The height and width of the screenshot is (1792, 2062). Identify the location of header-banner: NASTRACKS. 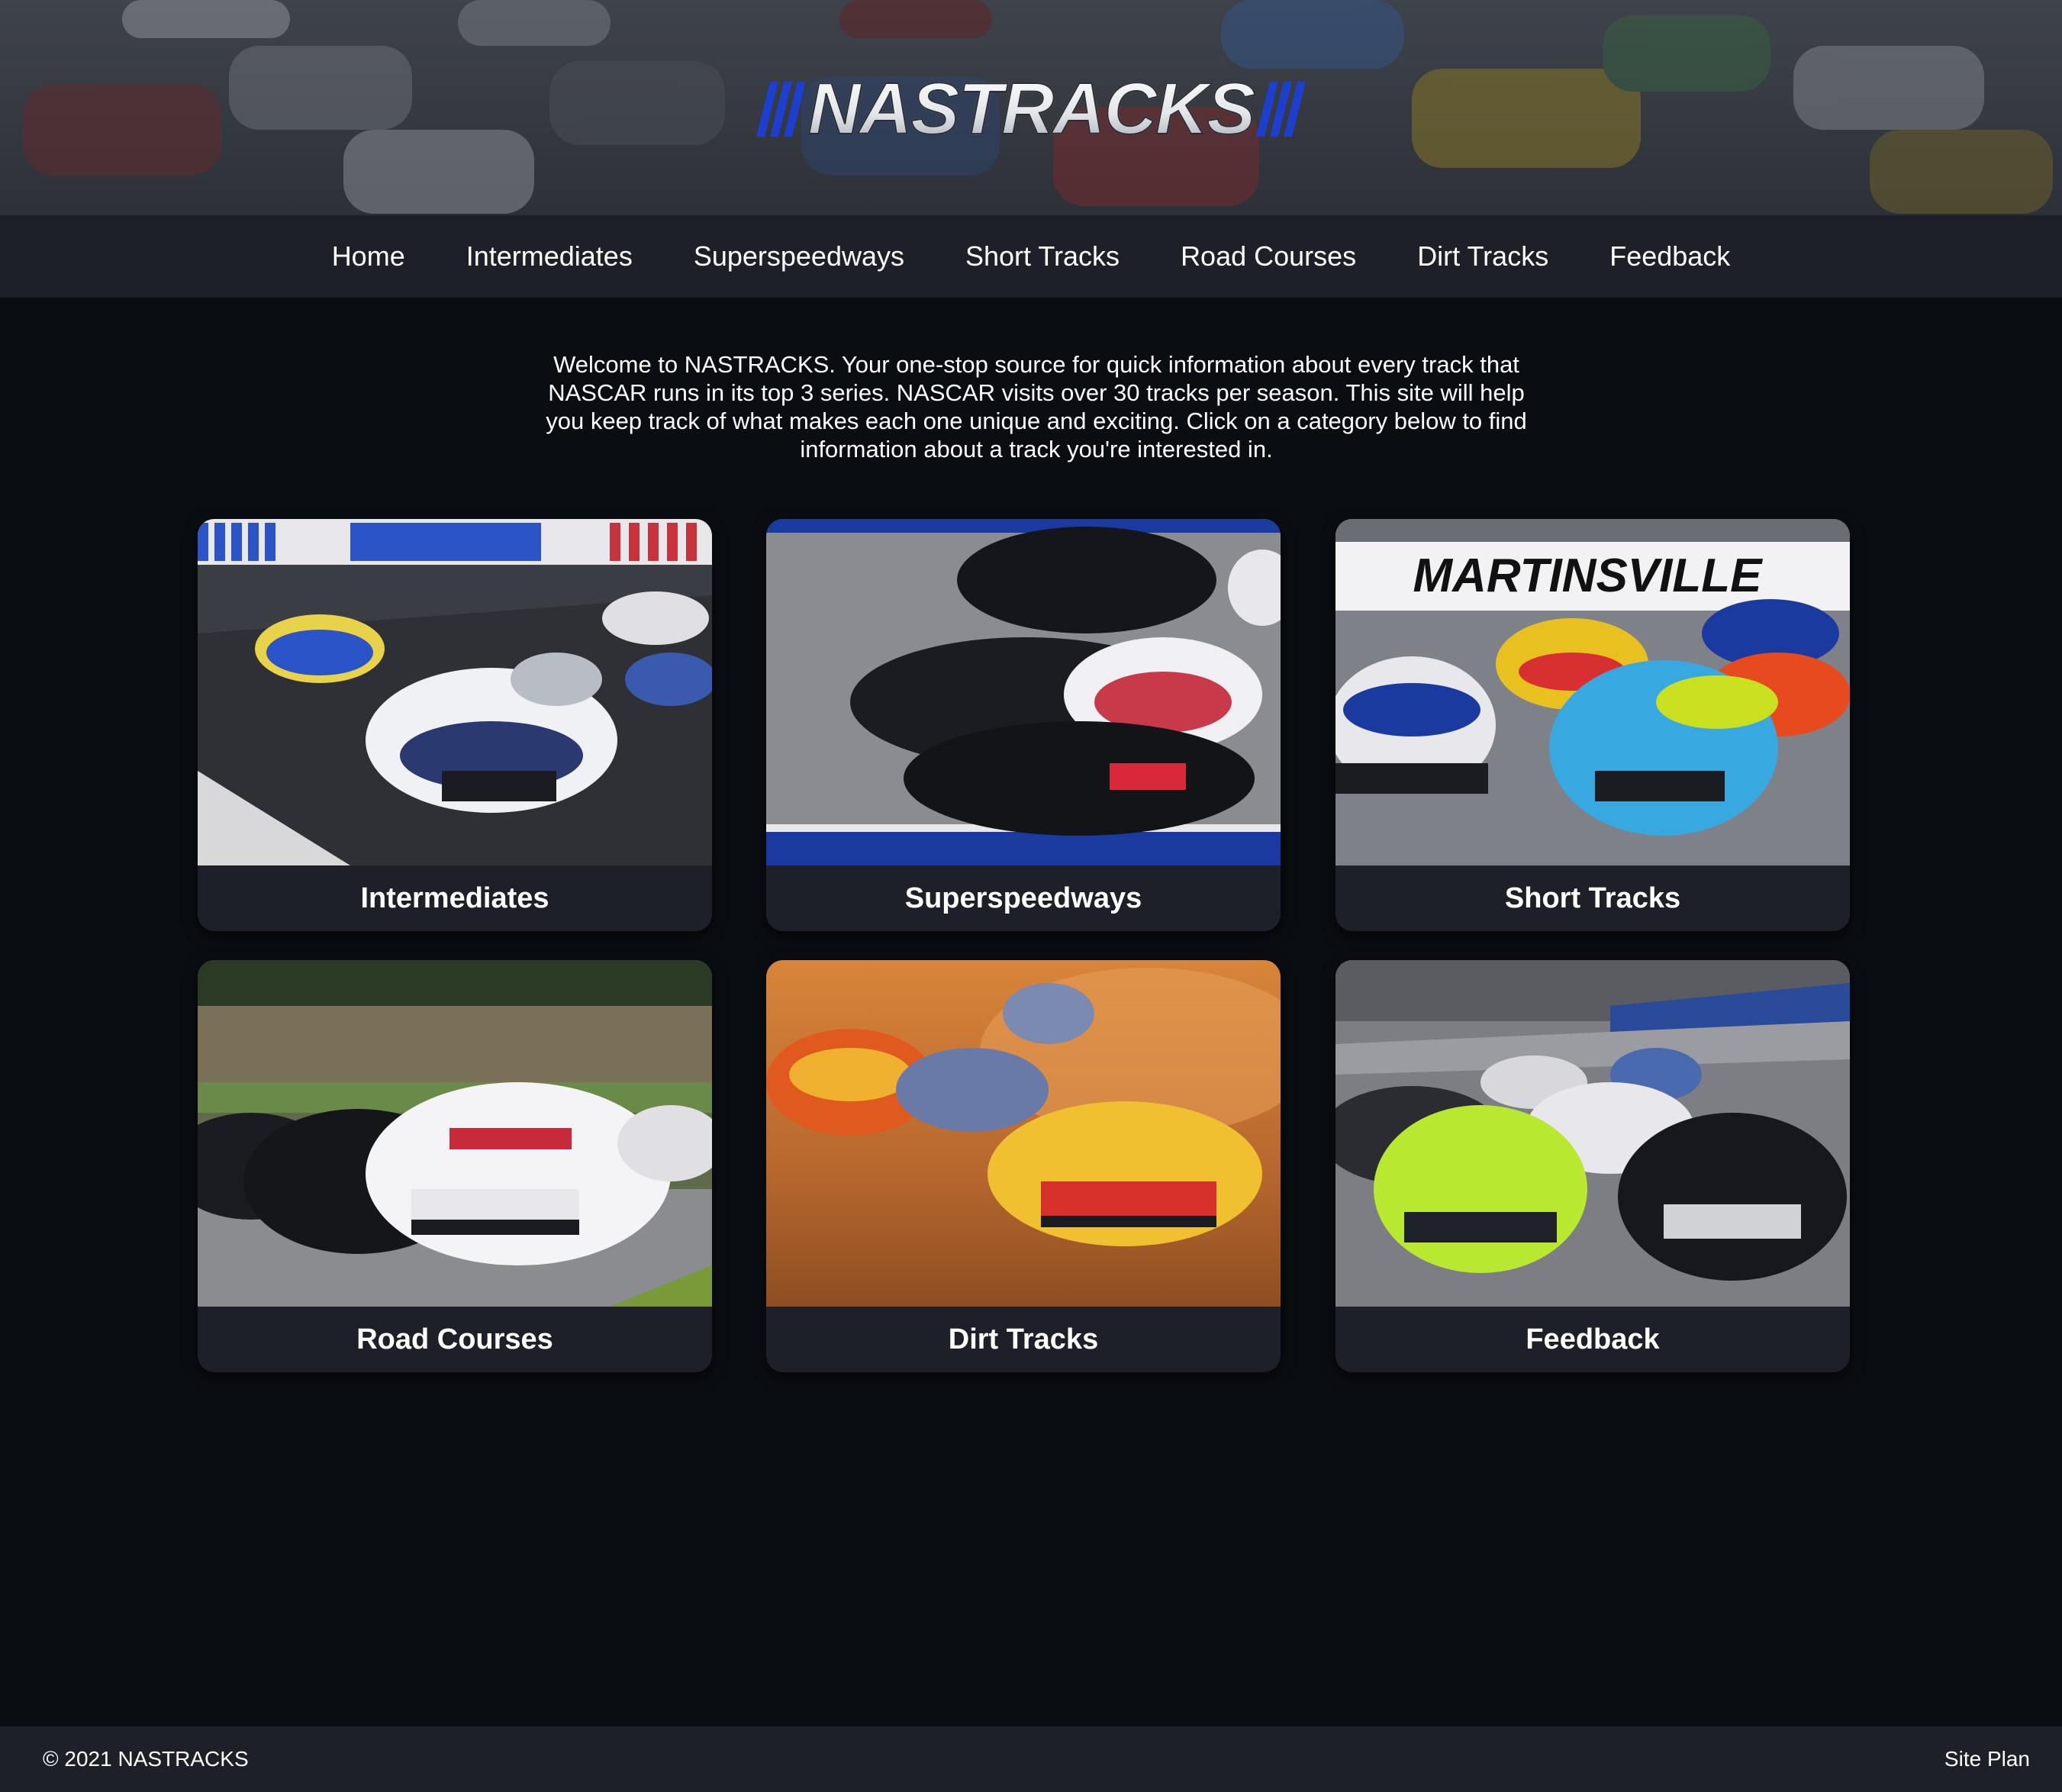
(1031, 107).